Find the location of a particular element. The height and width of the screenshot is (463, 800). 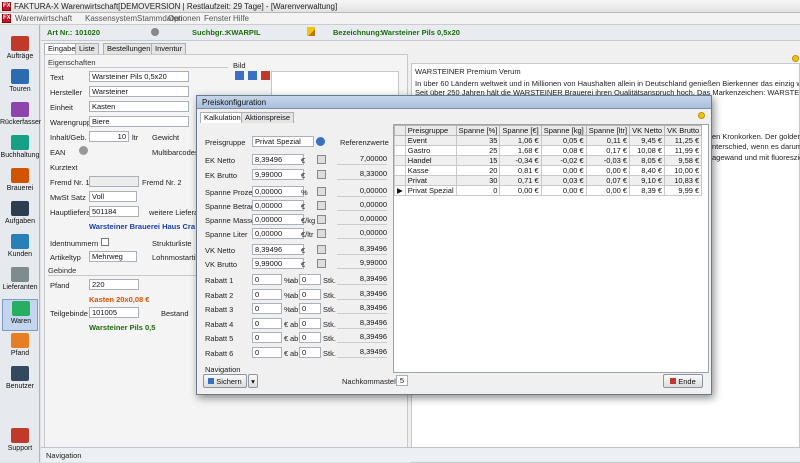

column-header: VK Brutto is located at coordinates (683, 130).